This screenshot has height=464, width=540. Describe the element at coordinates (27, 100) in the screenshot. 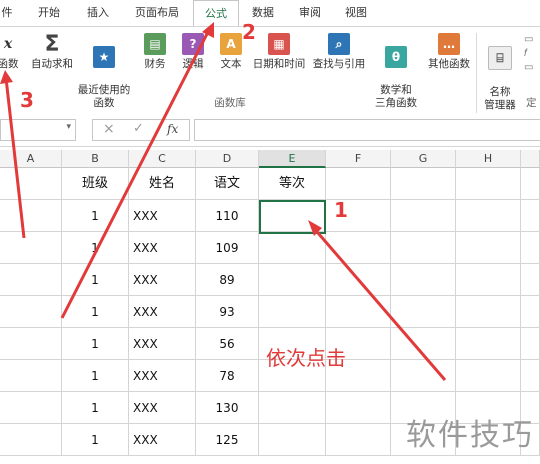

I see `annotation-step-3: 3` at that location.